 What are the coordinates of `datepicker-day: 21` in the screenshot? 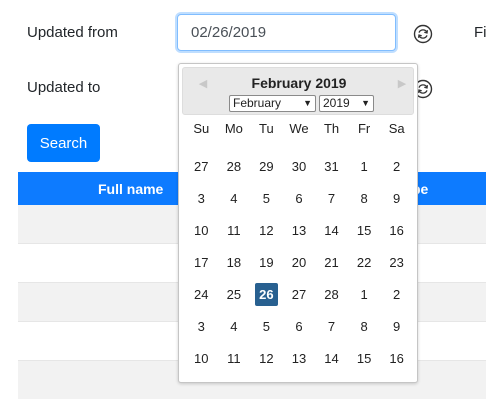 It's located at (331, 262).